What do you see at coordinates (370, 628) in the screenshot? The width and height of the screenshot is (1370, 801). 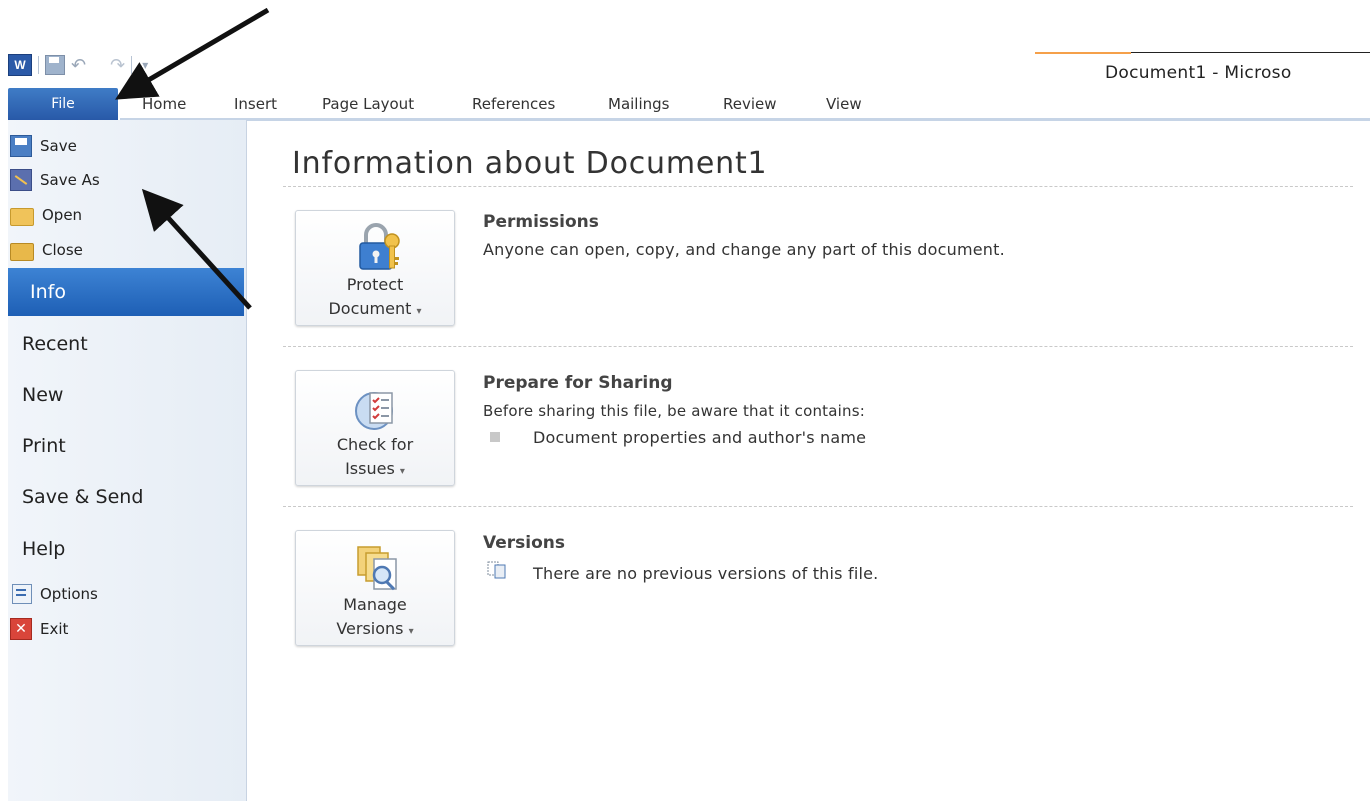 I see `manage-versions-label-text: Versions` at bounding box center [370, 628].